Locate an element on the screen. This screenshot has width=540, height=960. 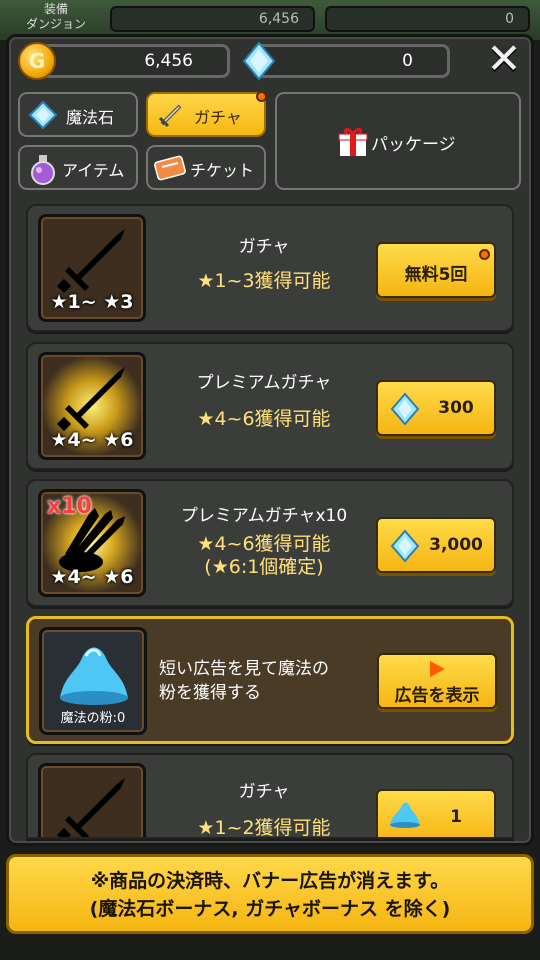
button-label: 300 is located at coordinates (456, 408).